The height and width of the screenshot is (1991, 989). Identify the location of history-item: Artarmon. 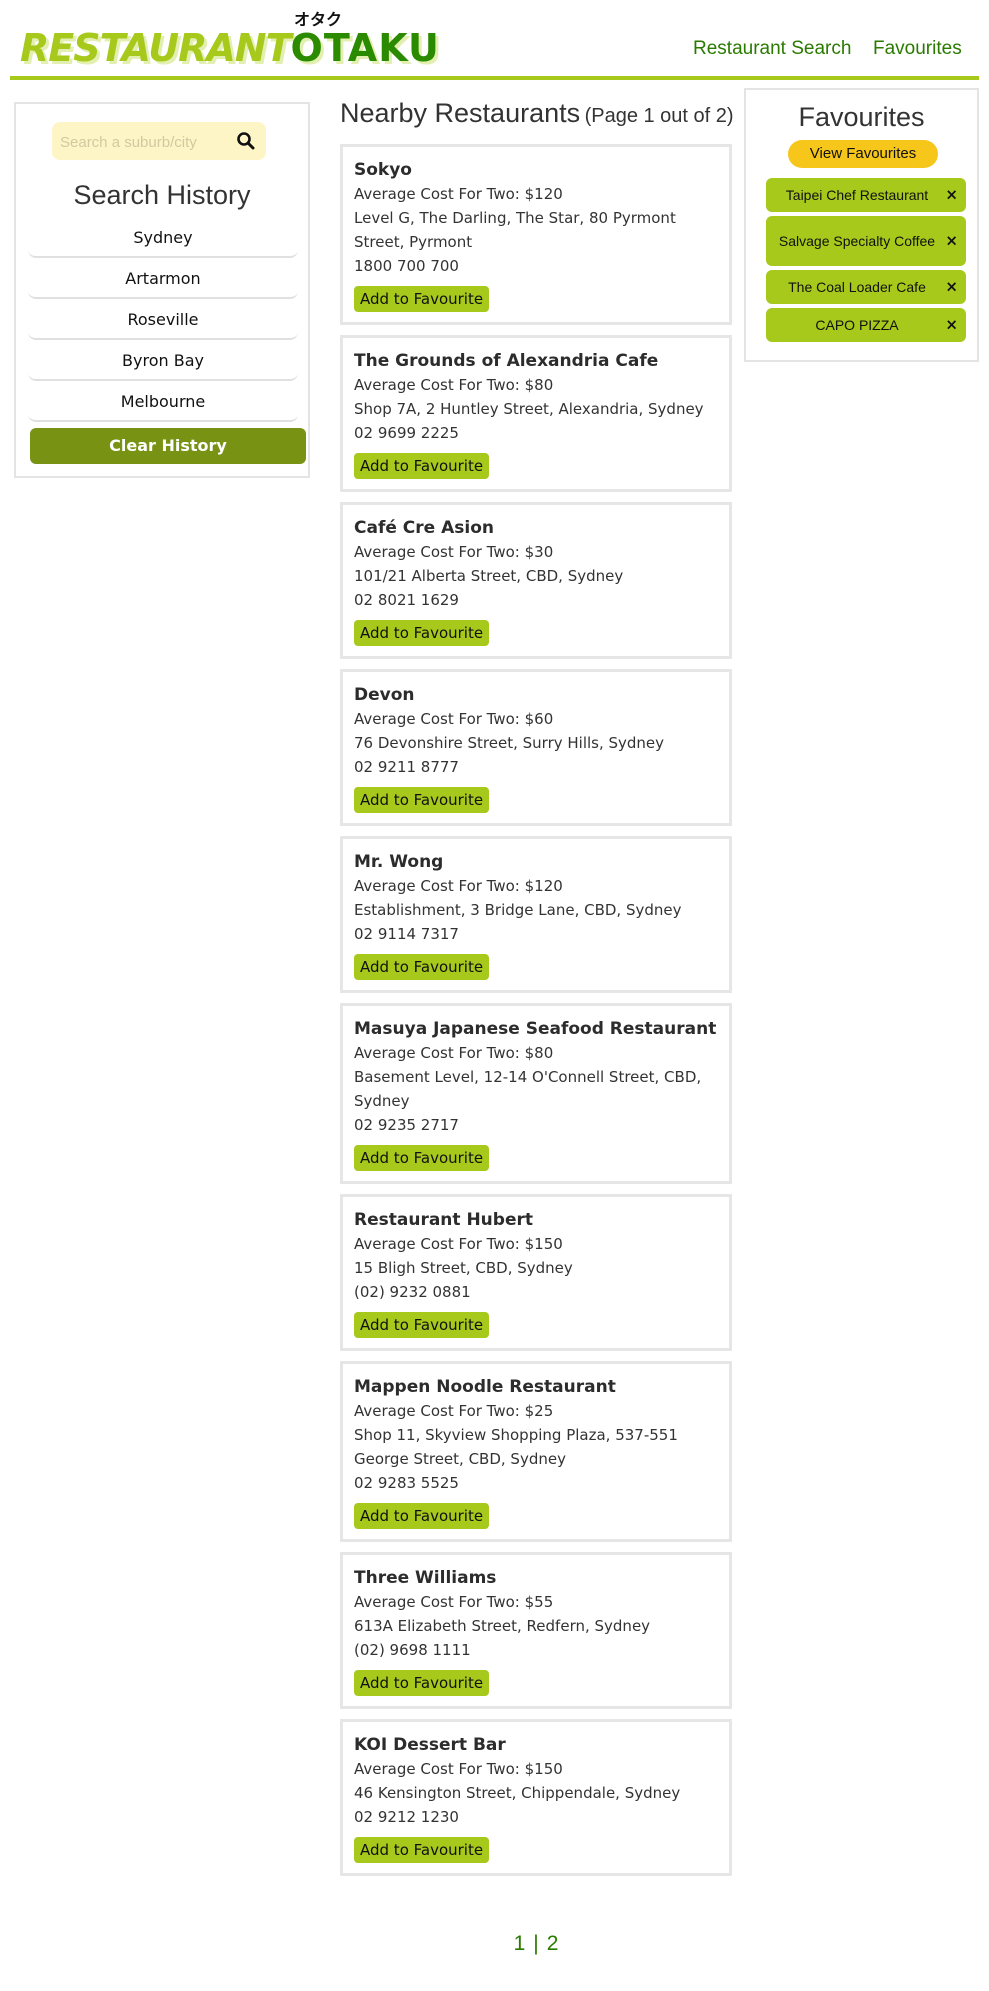
(163, 280).